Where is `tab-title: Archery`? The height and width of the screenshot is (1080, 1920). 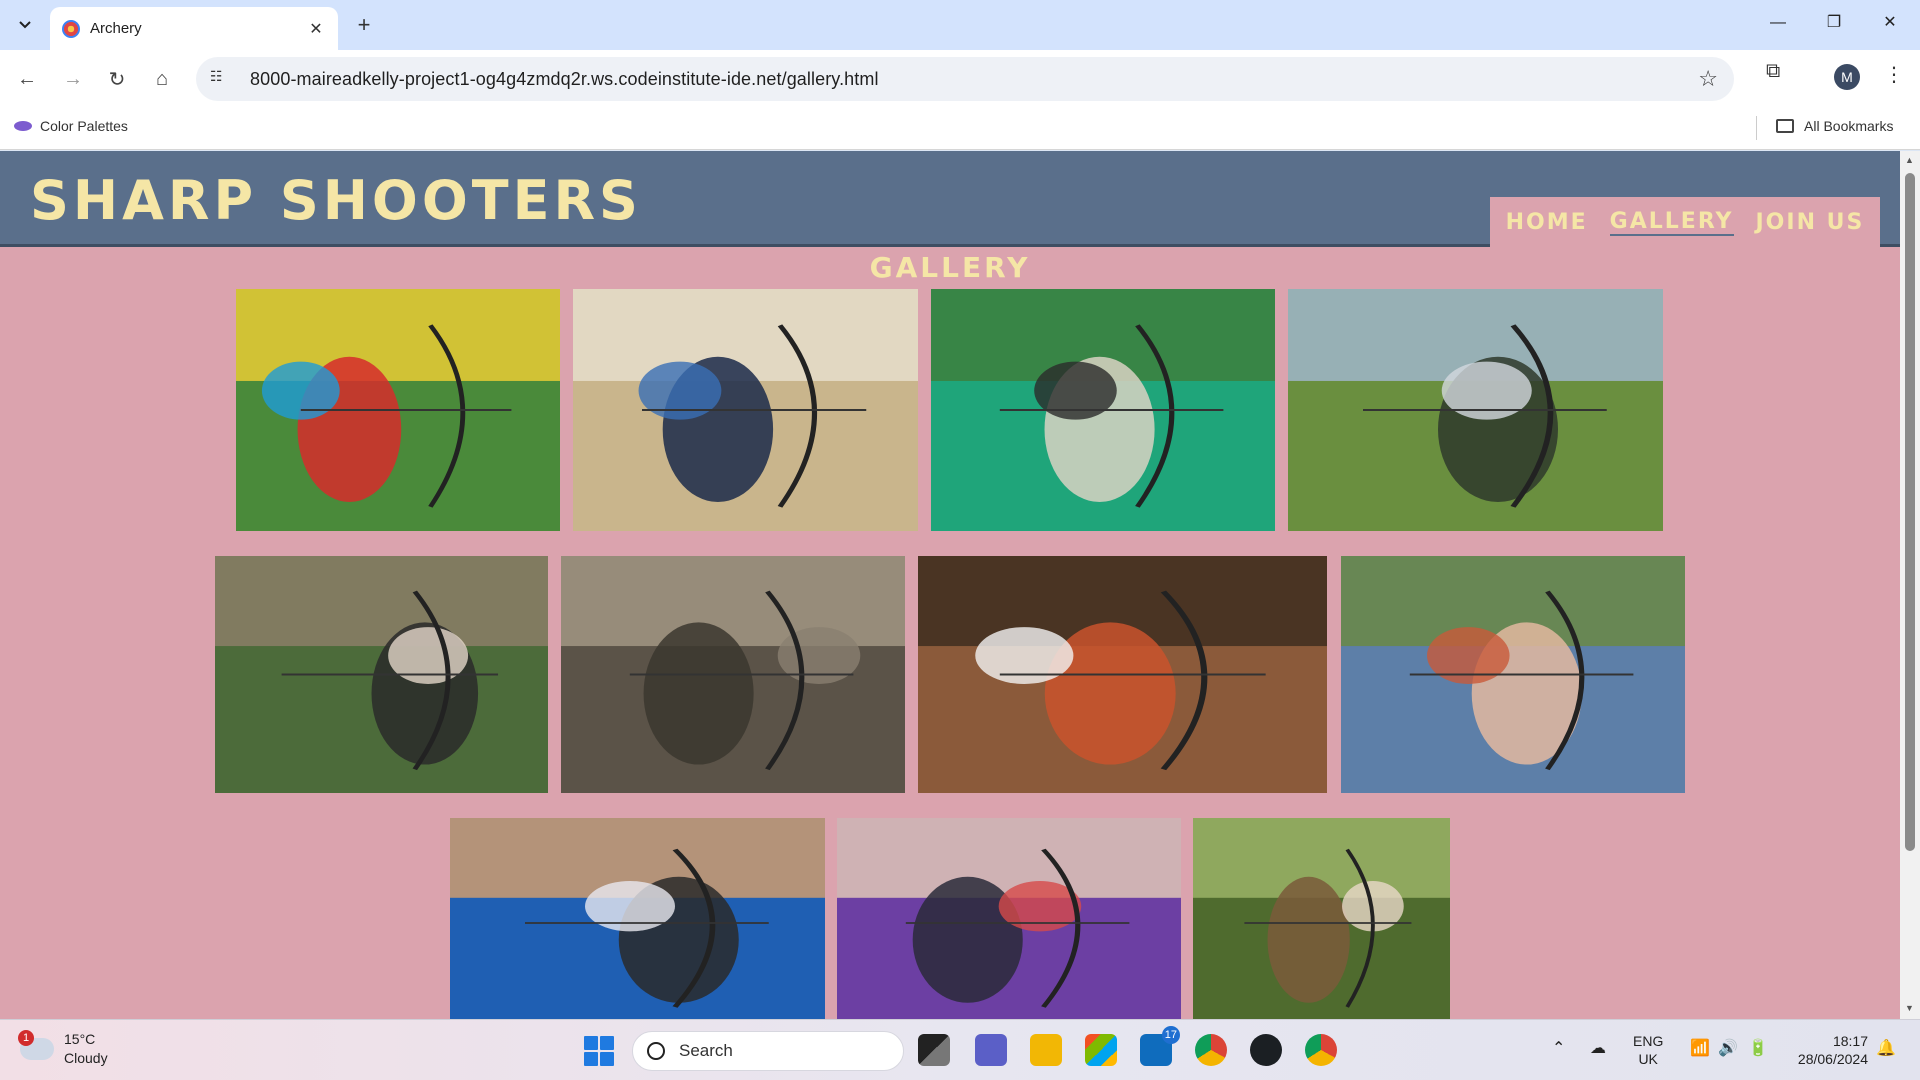
tab-title: Archery is located at coordinates (116, 28).